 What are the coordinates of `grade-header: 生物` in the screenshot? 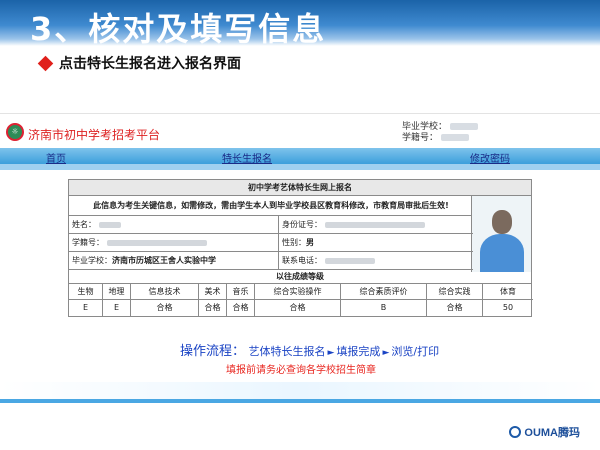 It's located at (86, 292).